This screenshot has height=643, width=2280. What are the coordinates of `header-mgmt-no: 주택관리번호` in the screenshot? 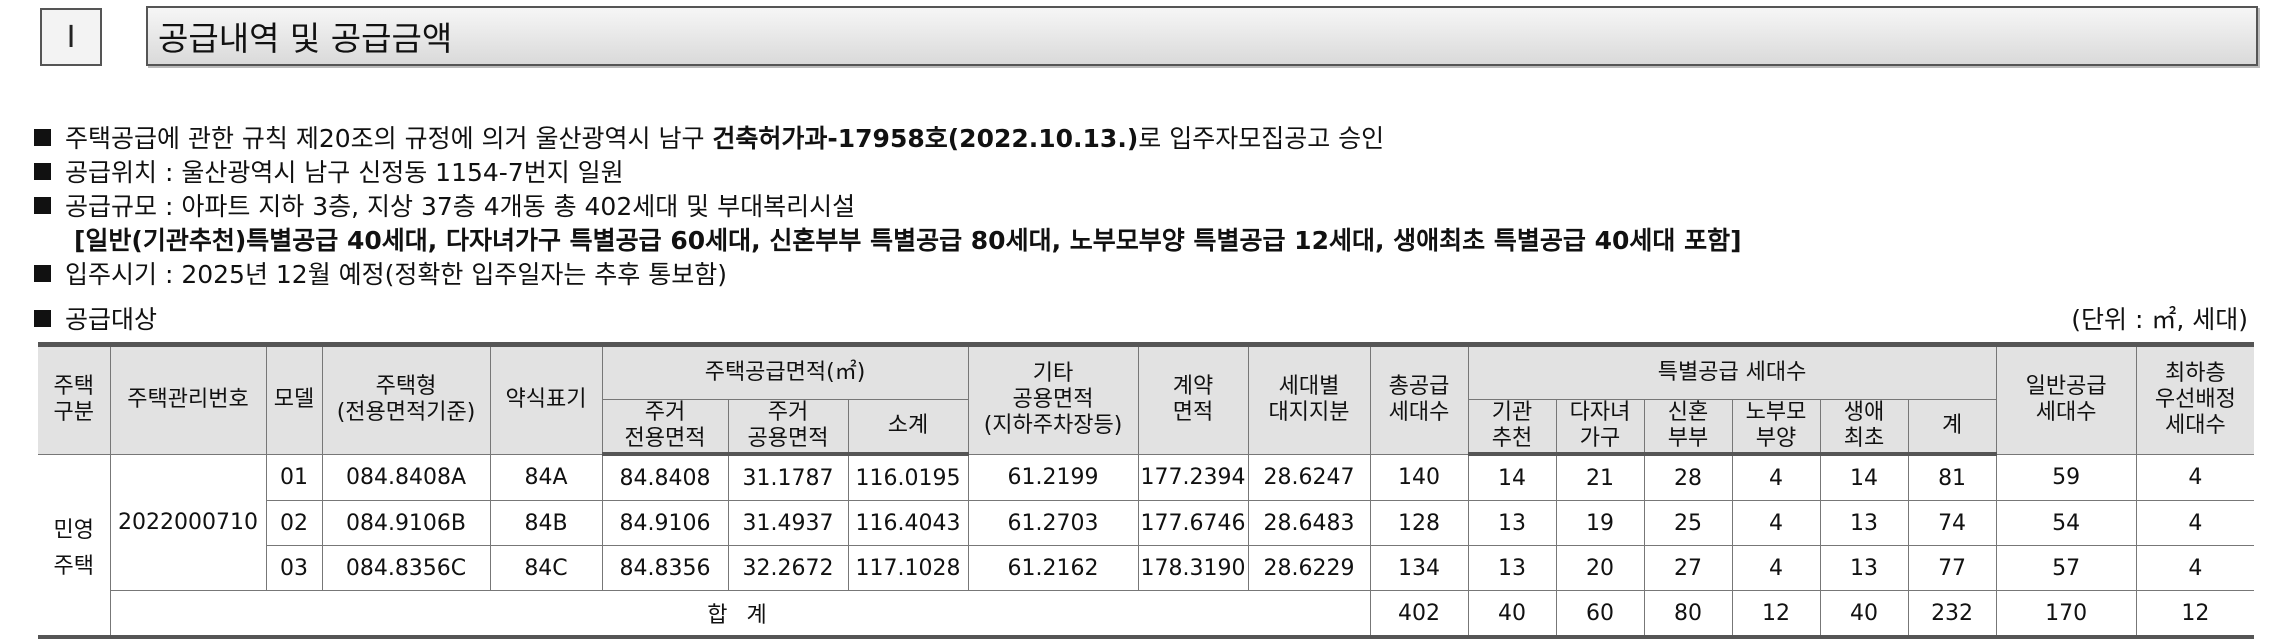 It's located at (188, 399).